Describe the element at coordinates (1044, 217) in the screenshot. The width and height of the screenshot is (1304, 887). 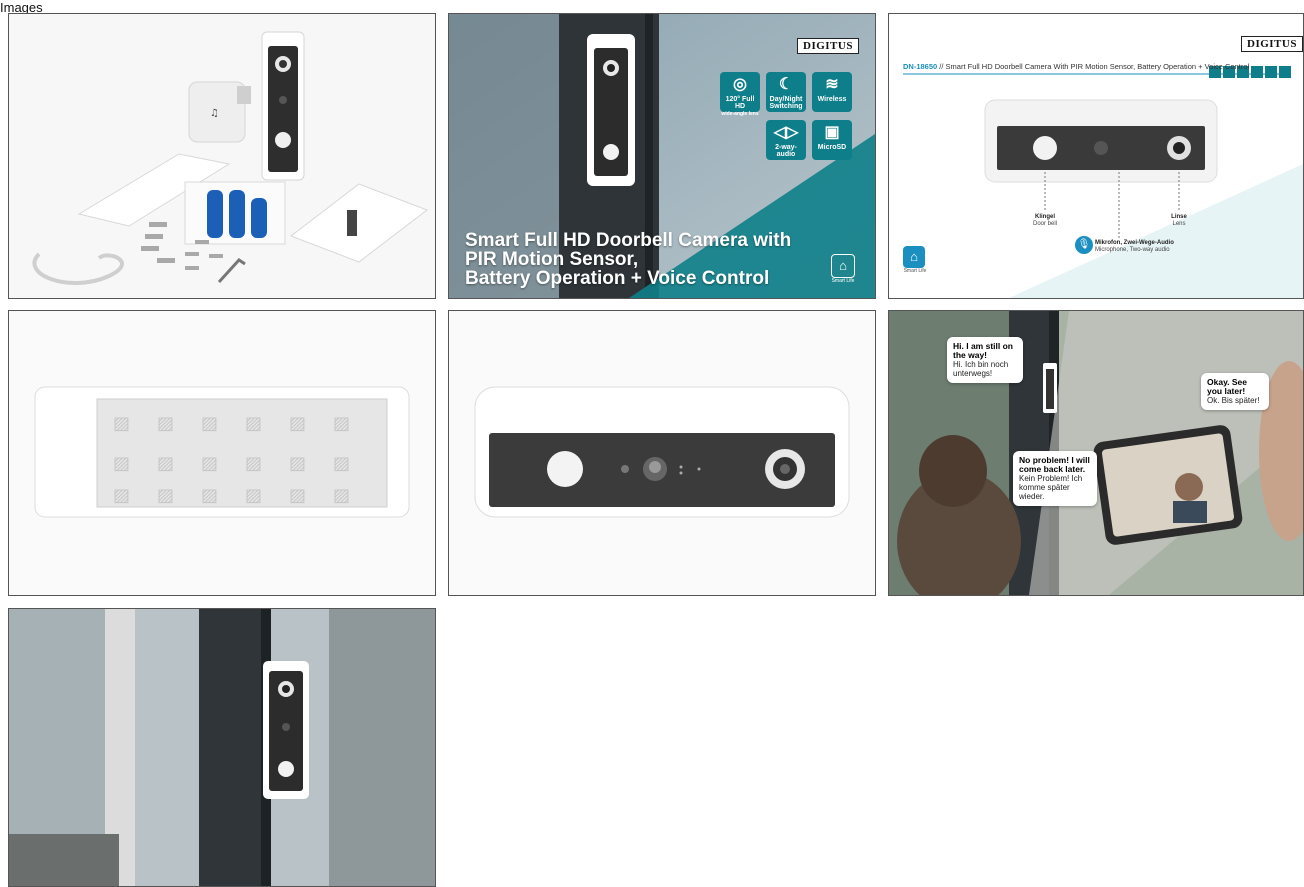
I see `callout-label-de: Klingel` at that location.